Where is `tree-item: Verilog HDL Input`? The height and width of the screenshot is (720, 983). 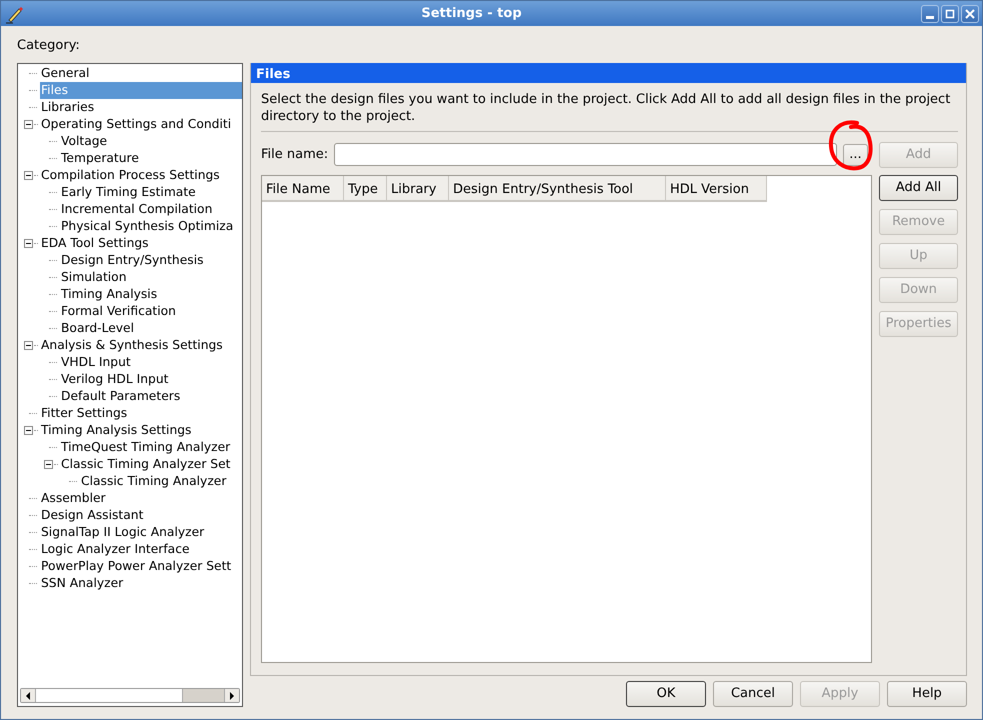 tree-item: Verilog HDL Input is located at coordinates (115, 379).